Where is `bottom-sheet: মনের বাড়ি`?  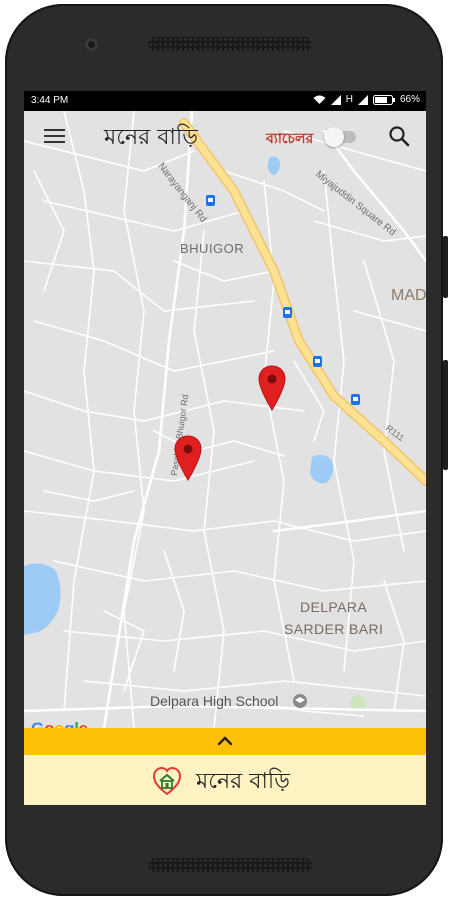 bottom-sheet: মনের বাড়ি is located at coordinates (225, 780).